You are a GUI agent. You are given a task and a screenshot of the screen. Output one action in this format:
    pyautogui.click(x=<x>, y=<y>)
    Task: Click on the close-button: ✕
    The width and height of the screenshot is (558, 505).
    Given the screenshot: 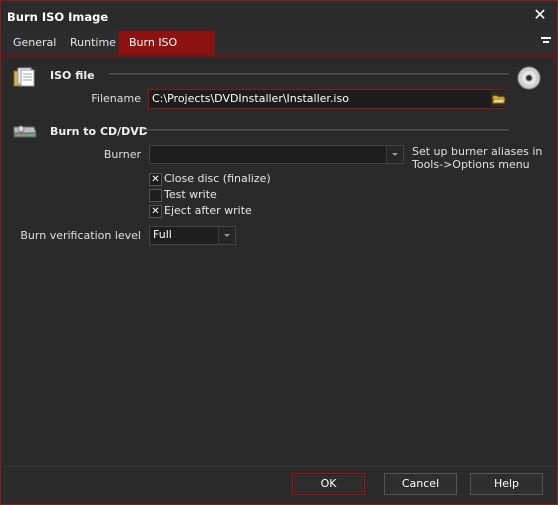 What is the action you would take?
    pyautogui.click(x=540, y=15)
    